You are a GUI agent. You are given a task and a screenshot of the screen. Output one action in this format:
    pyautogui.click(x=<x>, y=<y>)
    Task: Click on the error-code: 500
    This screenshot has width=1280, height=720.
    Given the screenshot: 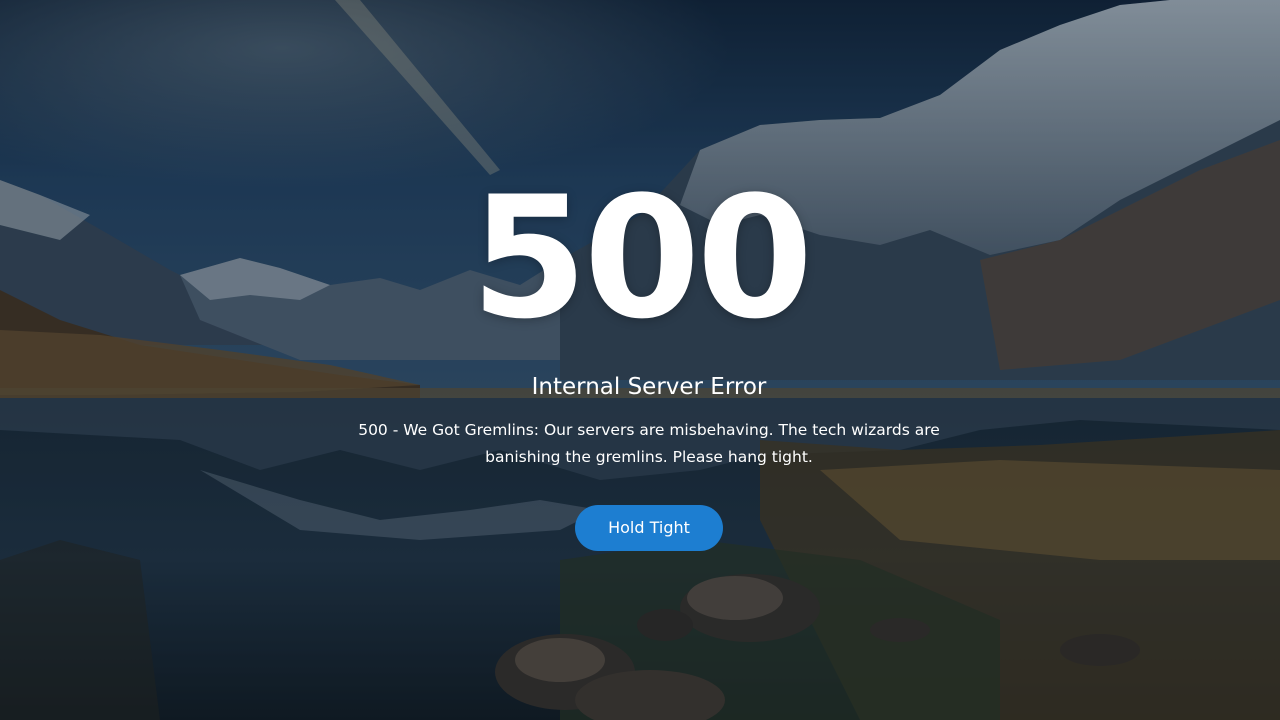 What is the action you would take?
    pyautogui.click(x=642, y=258)
    